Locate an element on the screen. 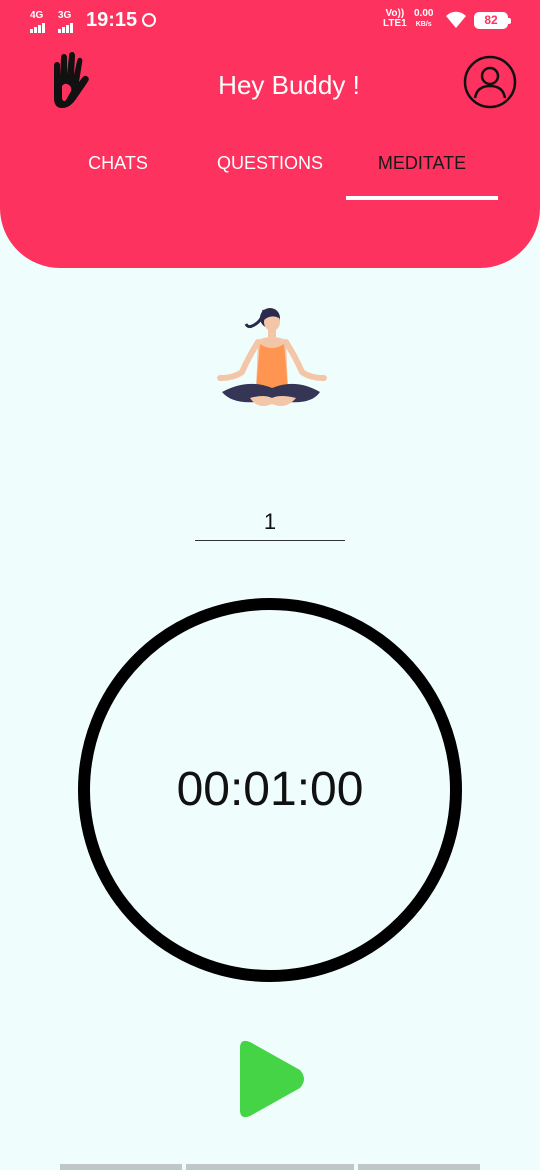 The height and width of the screenshot is (1170, 540). network-type-1: 4G is located at coordinates (37, 15).